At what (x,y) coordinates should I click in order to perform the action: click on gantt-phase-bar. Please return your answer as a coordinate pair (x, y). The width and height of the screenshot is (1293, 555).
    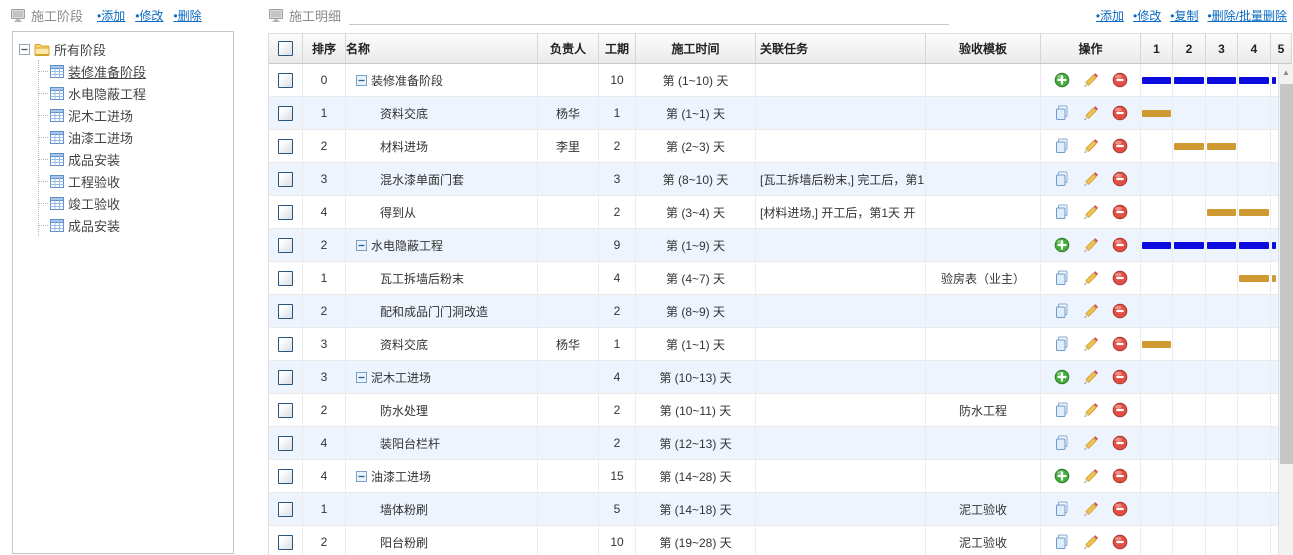
    Looking at the image, I should click on (1156, 245).